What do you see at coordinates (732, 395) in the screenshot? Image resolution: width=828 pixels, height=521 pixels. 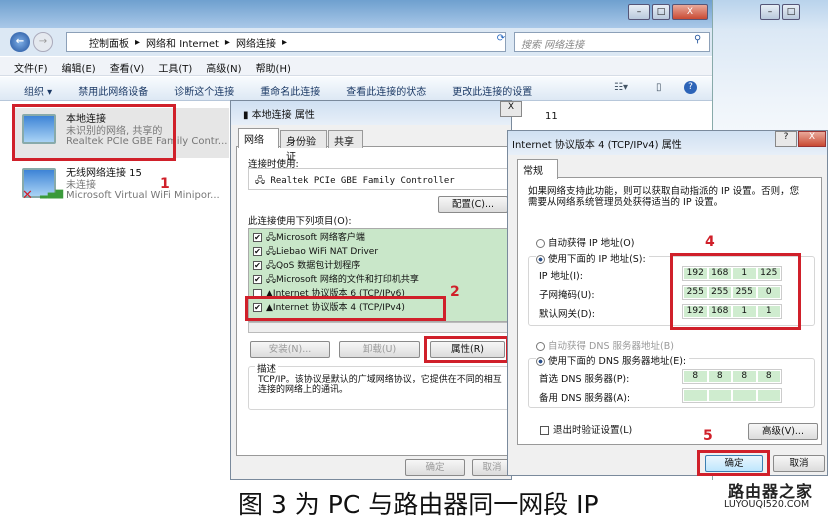 I see `alternate-dns-input` at bounding box center [732, 395].